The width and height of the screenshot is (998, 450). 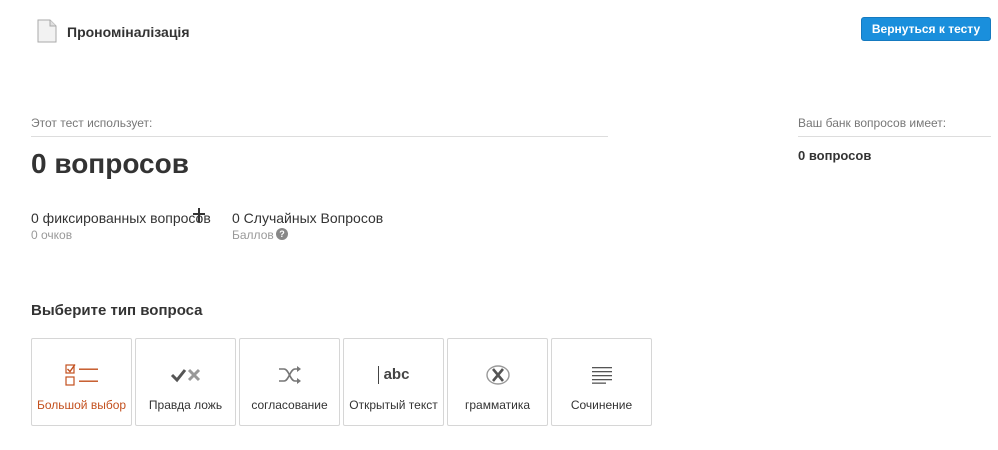 I want to click on question-type-grammar: грамматика, so click(x=497, y=382).